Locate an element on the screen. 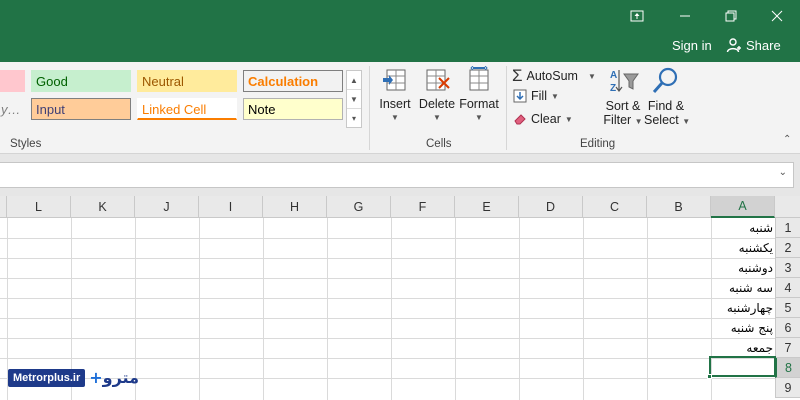  share-button: Share is located at coordinates (753, 45).